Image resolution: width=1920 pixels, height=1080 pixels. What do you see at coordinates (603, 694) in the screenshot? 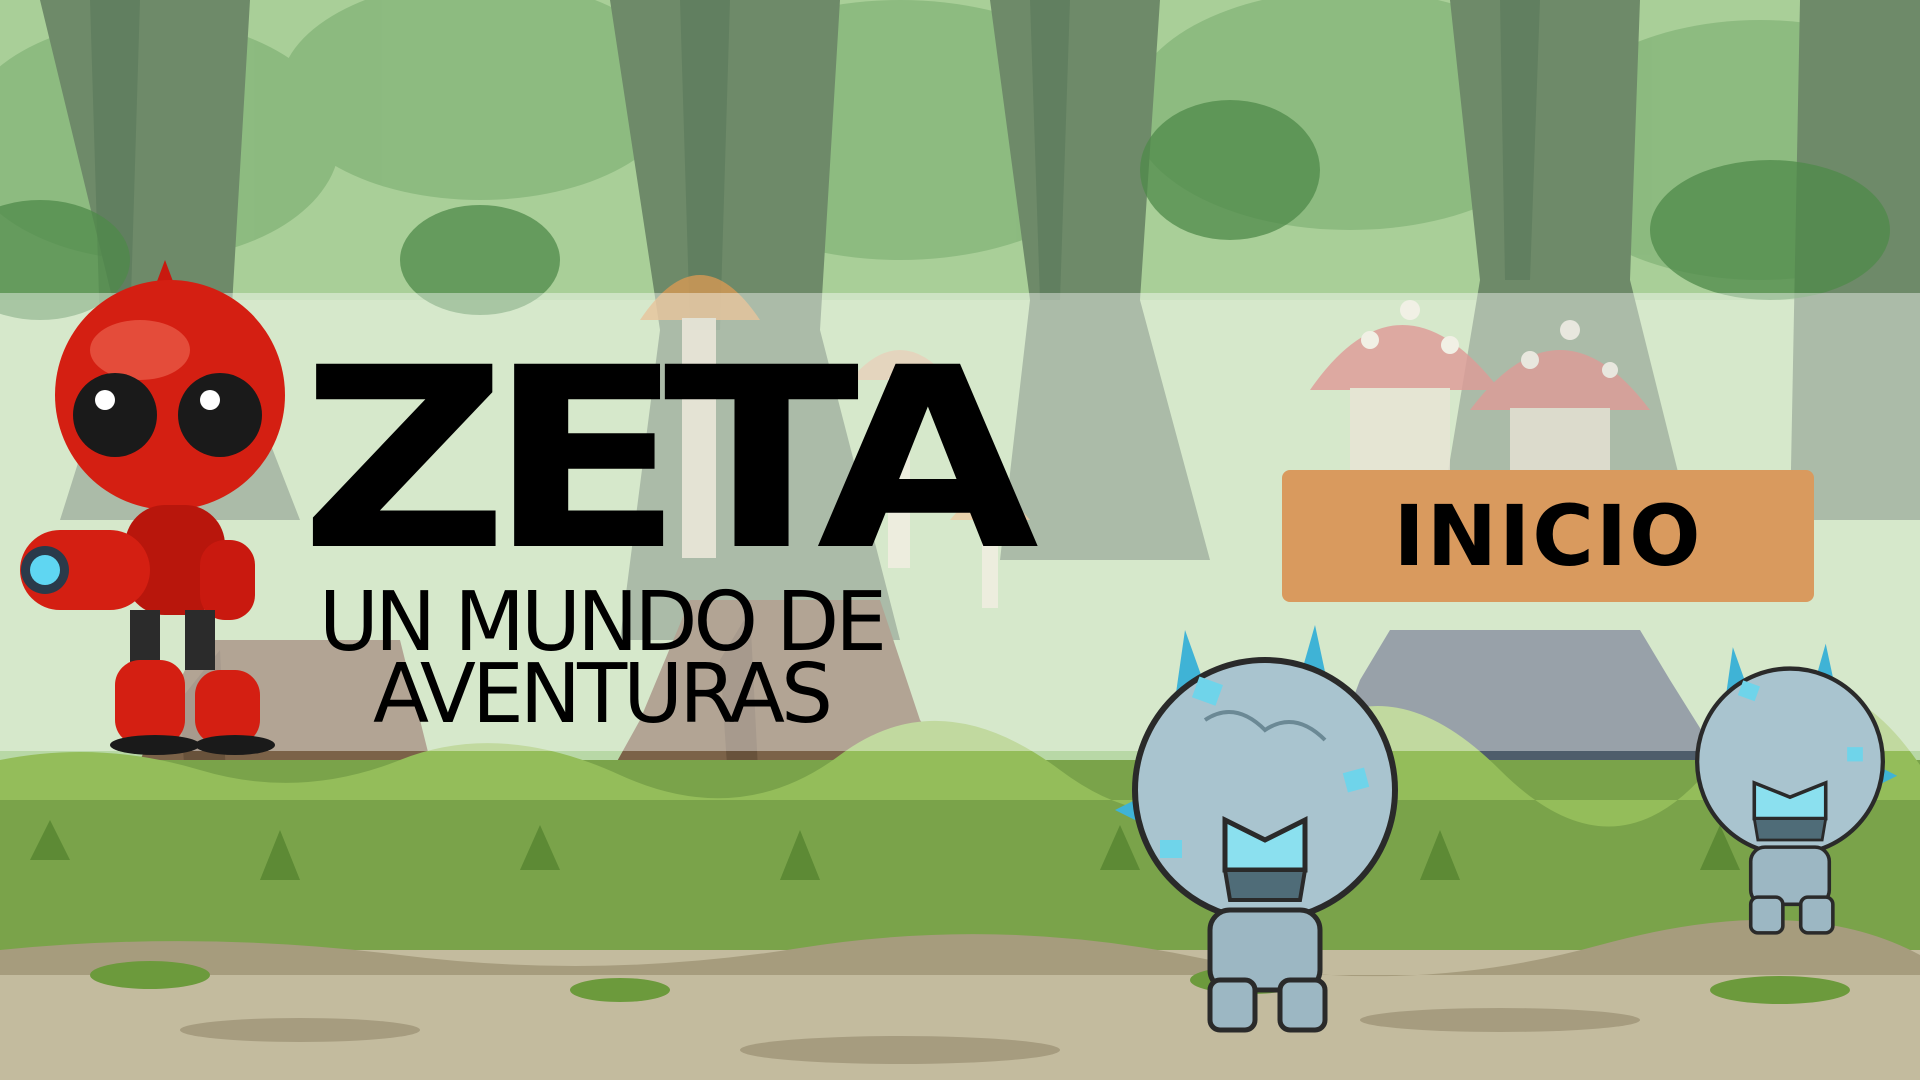
I see `subtitle-line-2: AVENTURAS` at bounding box center [603, 694].